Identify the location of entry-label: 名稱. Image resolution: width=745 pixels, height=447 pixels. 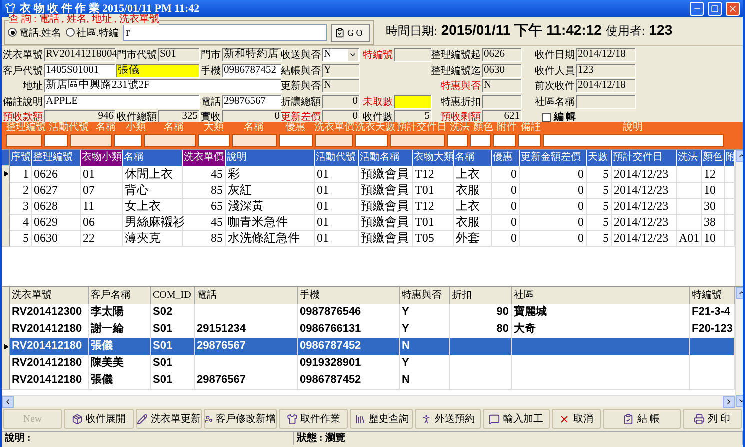
(174, 128).